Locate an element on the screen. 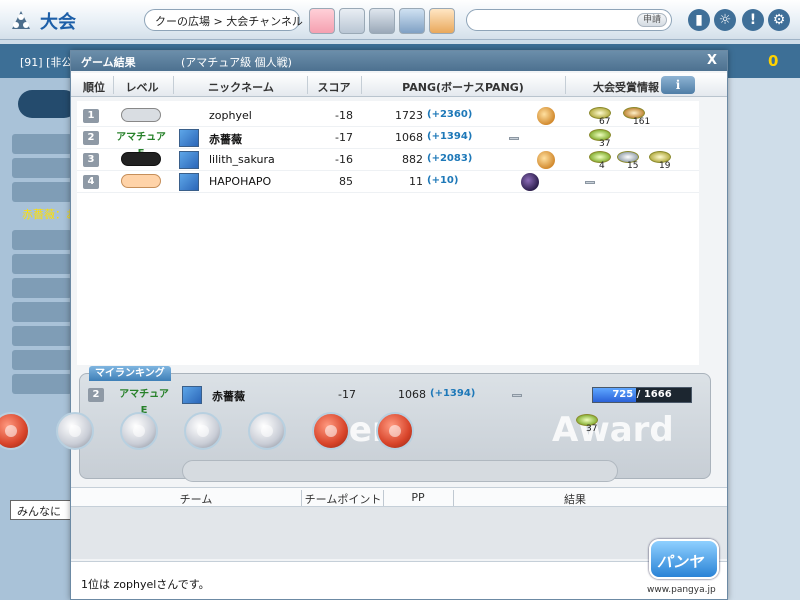  col-team: チーム is located at coordinates (196, 499).